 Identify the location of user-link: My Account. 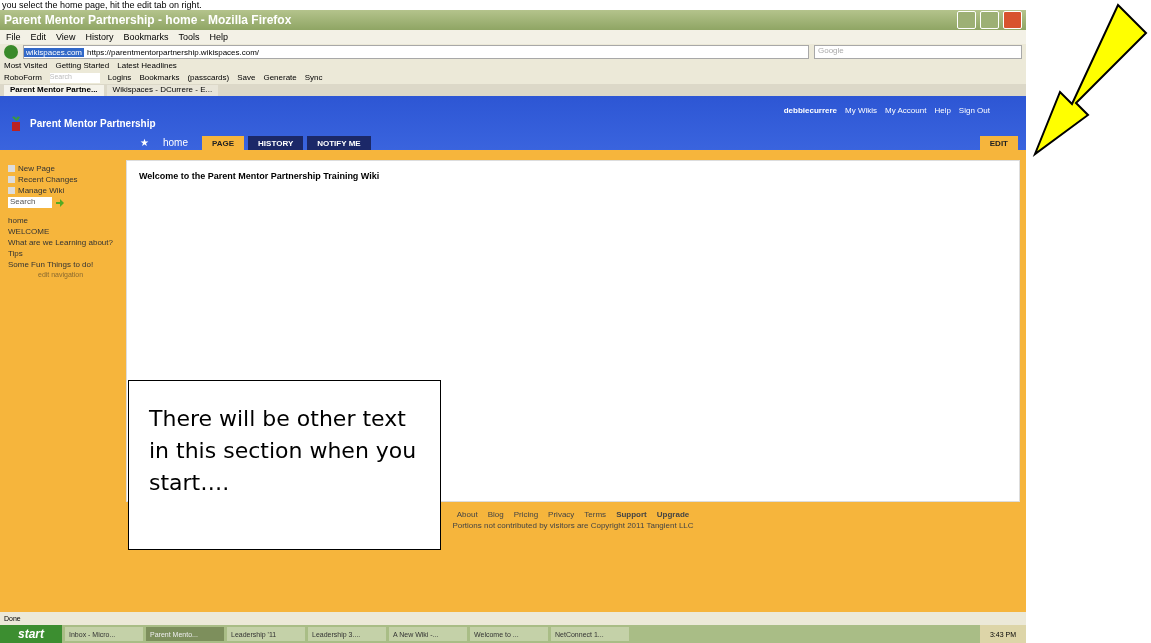
(906, 110).